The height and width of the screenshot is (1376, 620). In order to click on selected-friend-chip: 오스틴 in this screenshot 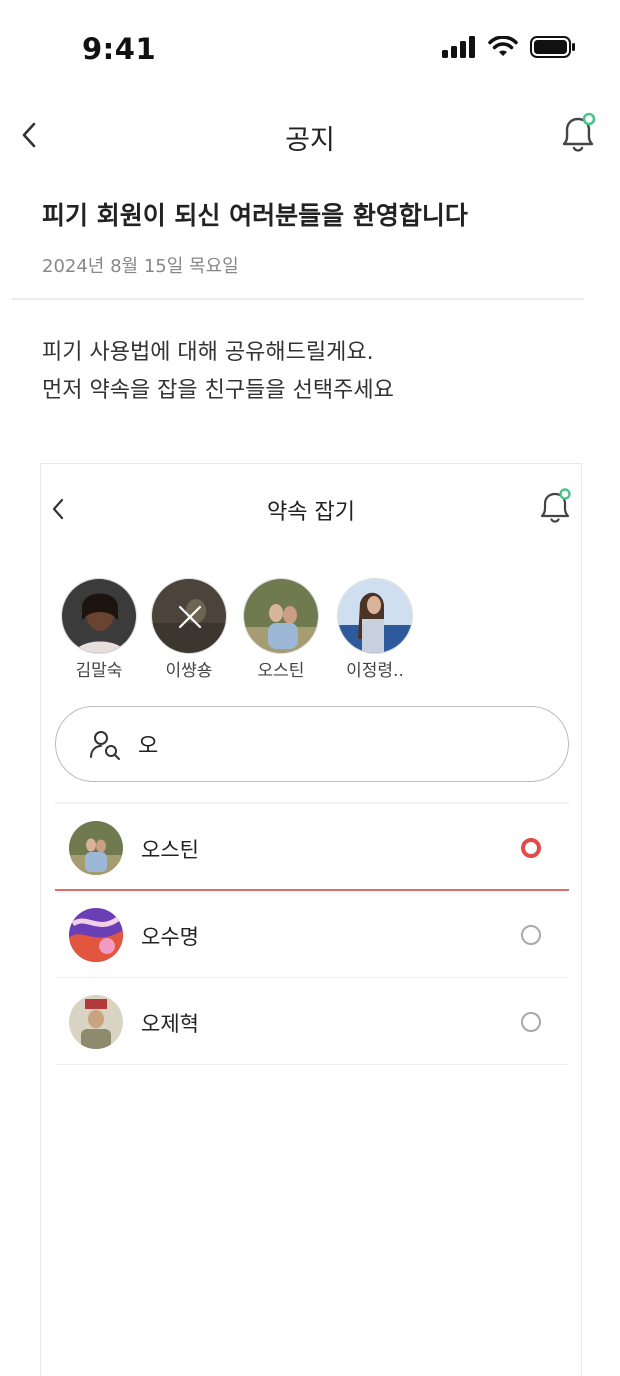, I will do `click(281, 629)`.